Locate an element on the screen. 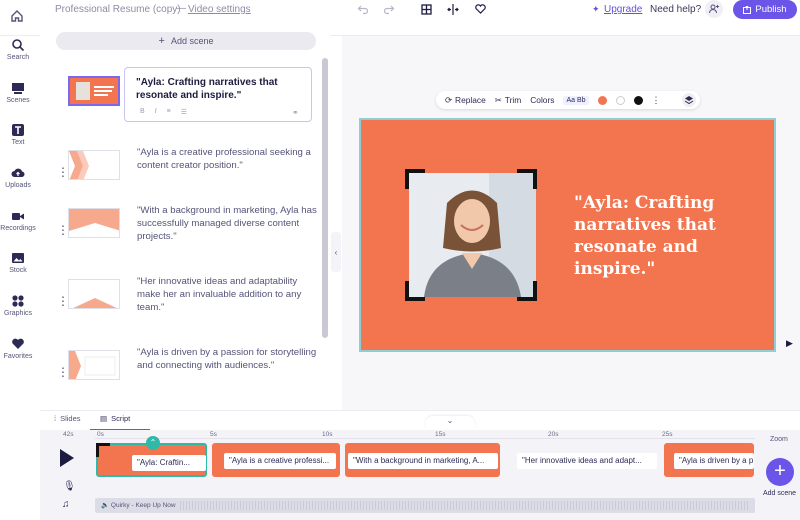 The image size is (800, 520). font-sample: Aa Bb is located at coordinates (576, 100).